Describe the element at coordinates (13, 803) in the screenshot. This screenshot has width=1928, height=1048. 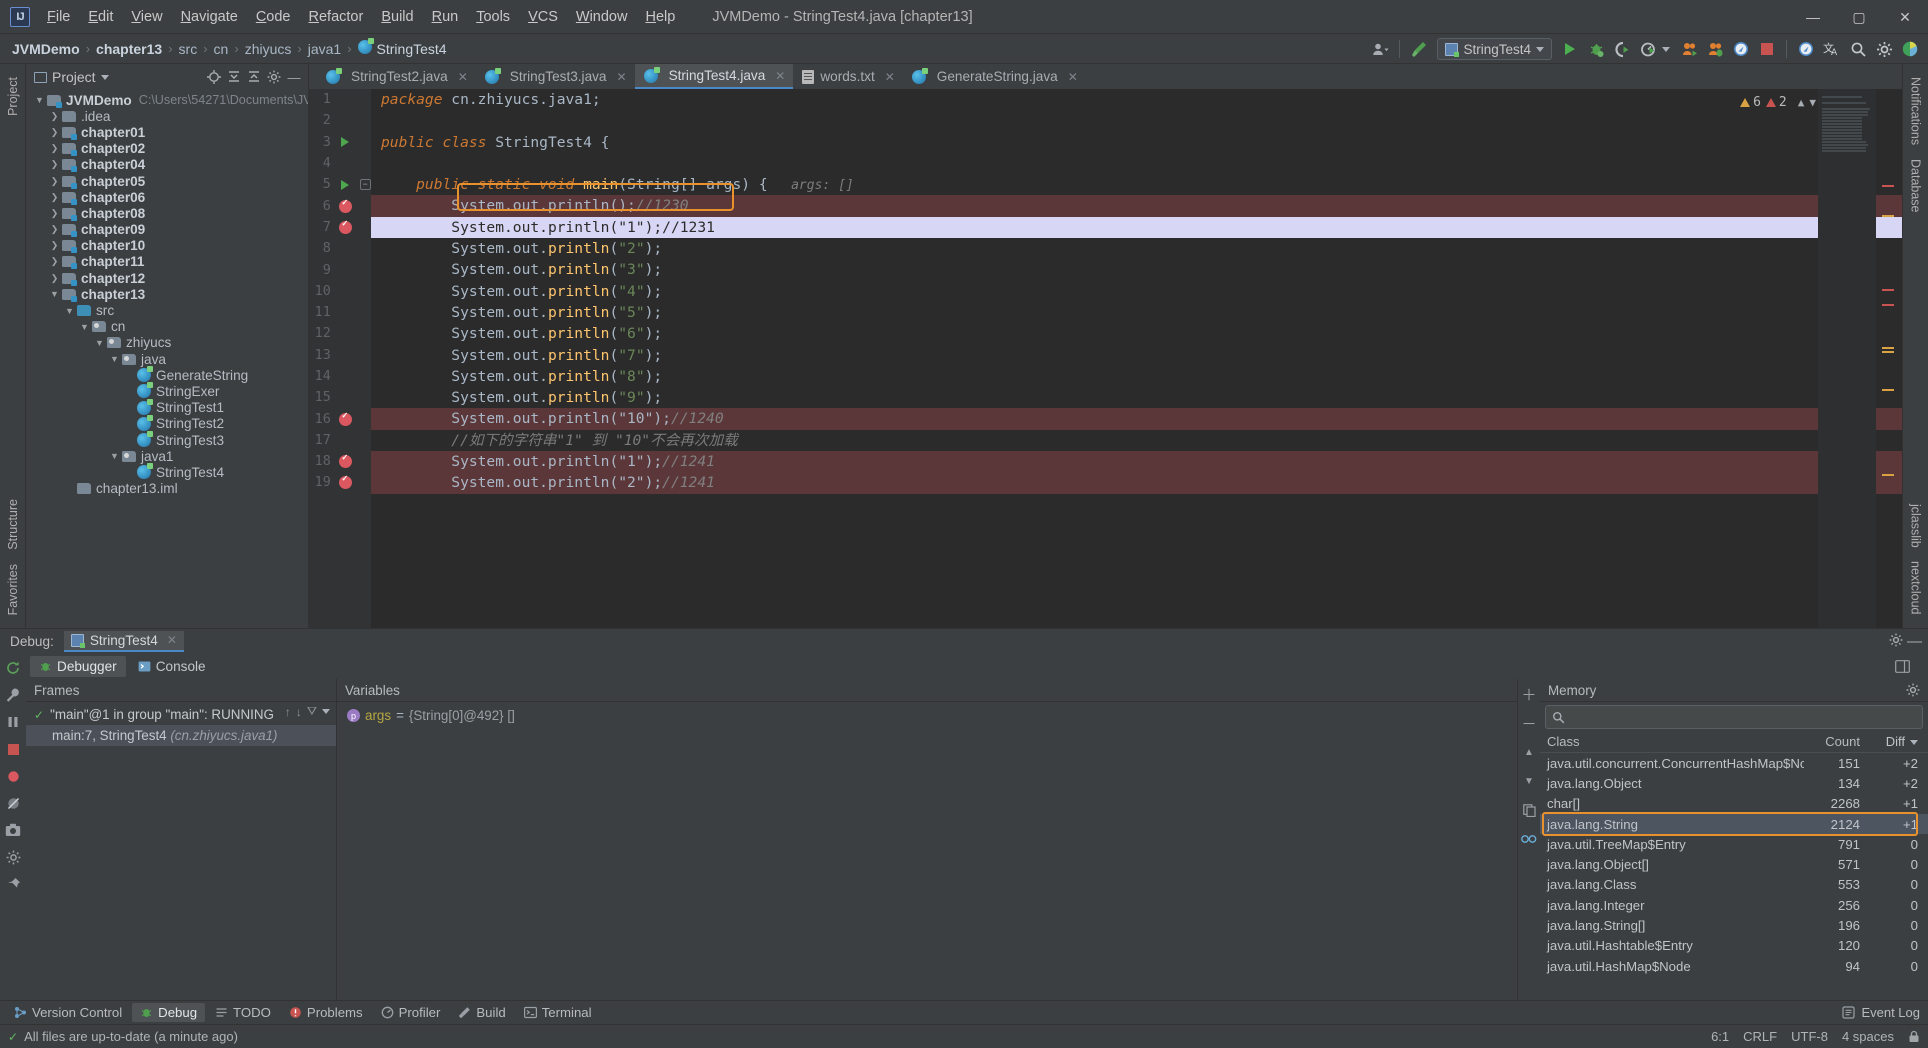
I see `mute-breakpoints-icon` at that location.